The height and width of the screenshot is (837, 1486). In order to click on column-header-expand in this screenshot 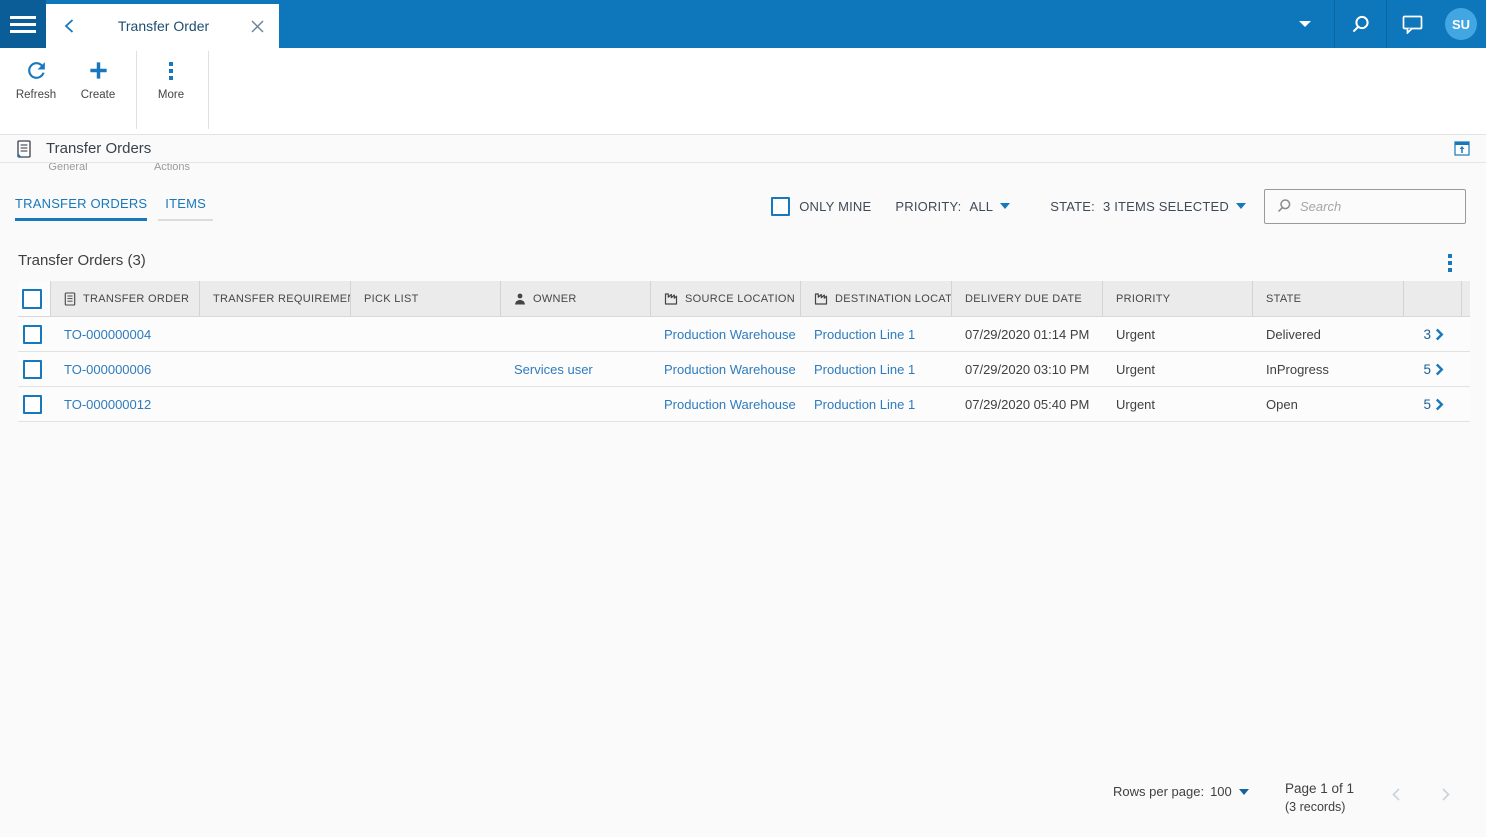, I will do `click(1433, 298)`.